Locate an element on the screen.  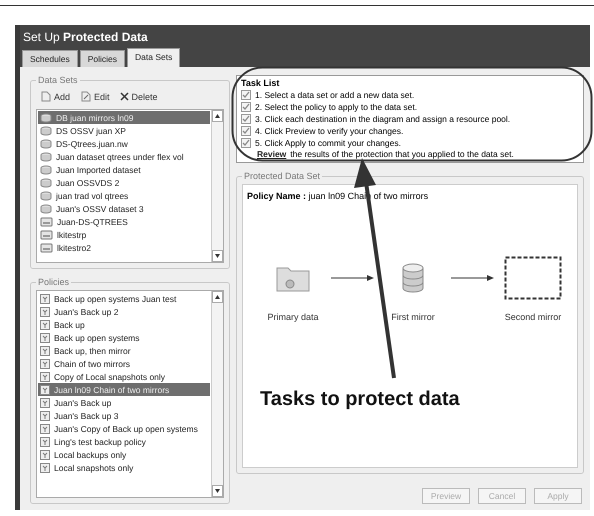
review-link: Review is located at coordinates (271, 154).